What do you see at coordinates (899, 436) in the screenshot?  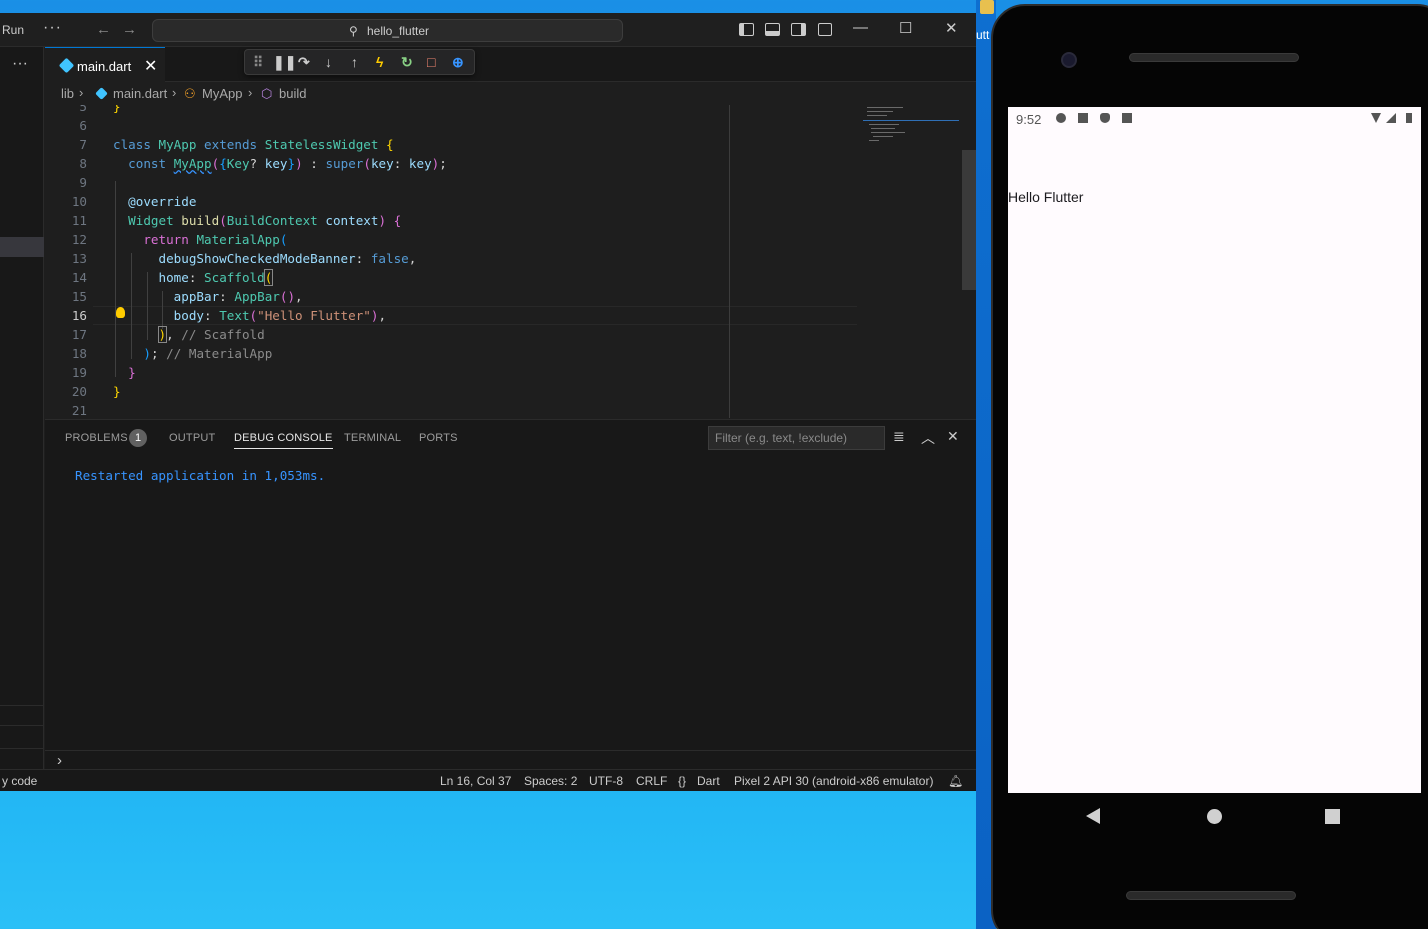 I see `clear-console-icon: ≣` at bounding box center [899, 436].